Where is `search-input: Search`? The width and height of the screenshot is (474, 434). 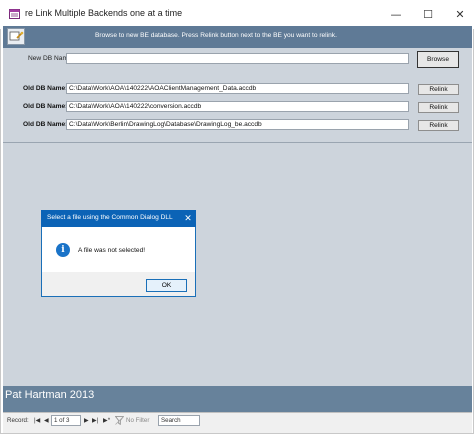
search-input: Search is located at coordinates (179, 420).